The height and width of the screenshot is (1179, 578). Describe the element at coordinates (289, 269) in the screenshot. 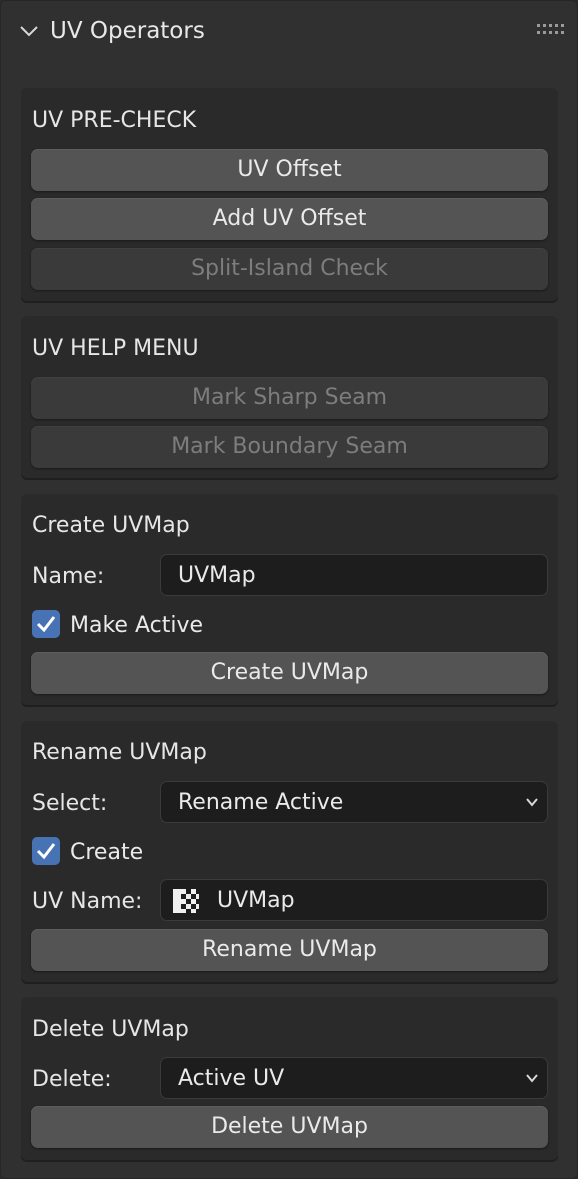

I see `split-island-check-button: Split-Island Check` at that location.